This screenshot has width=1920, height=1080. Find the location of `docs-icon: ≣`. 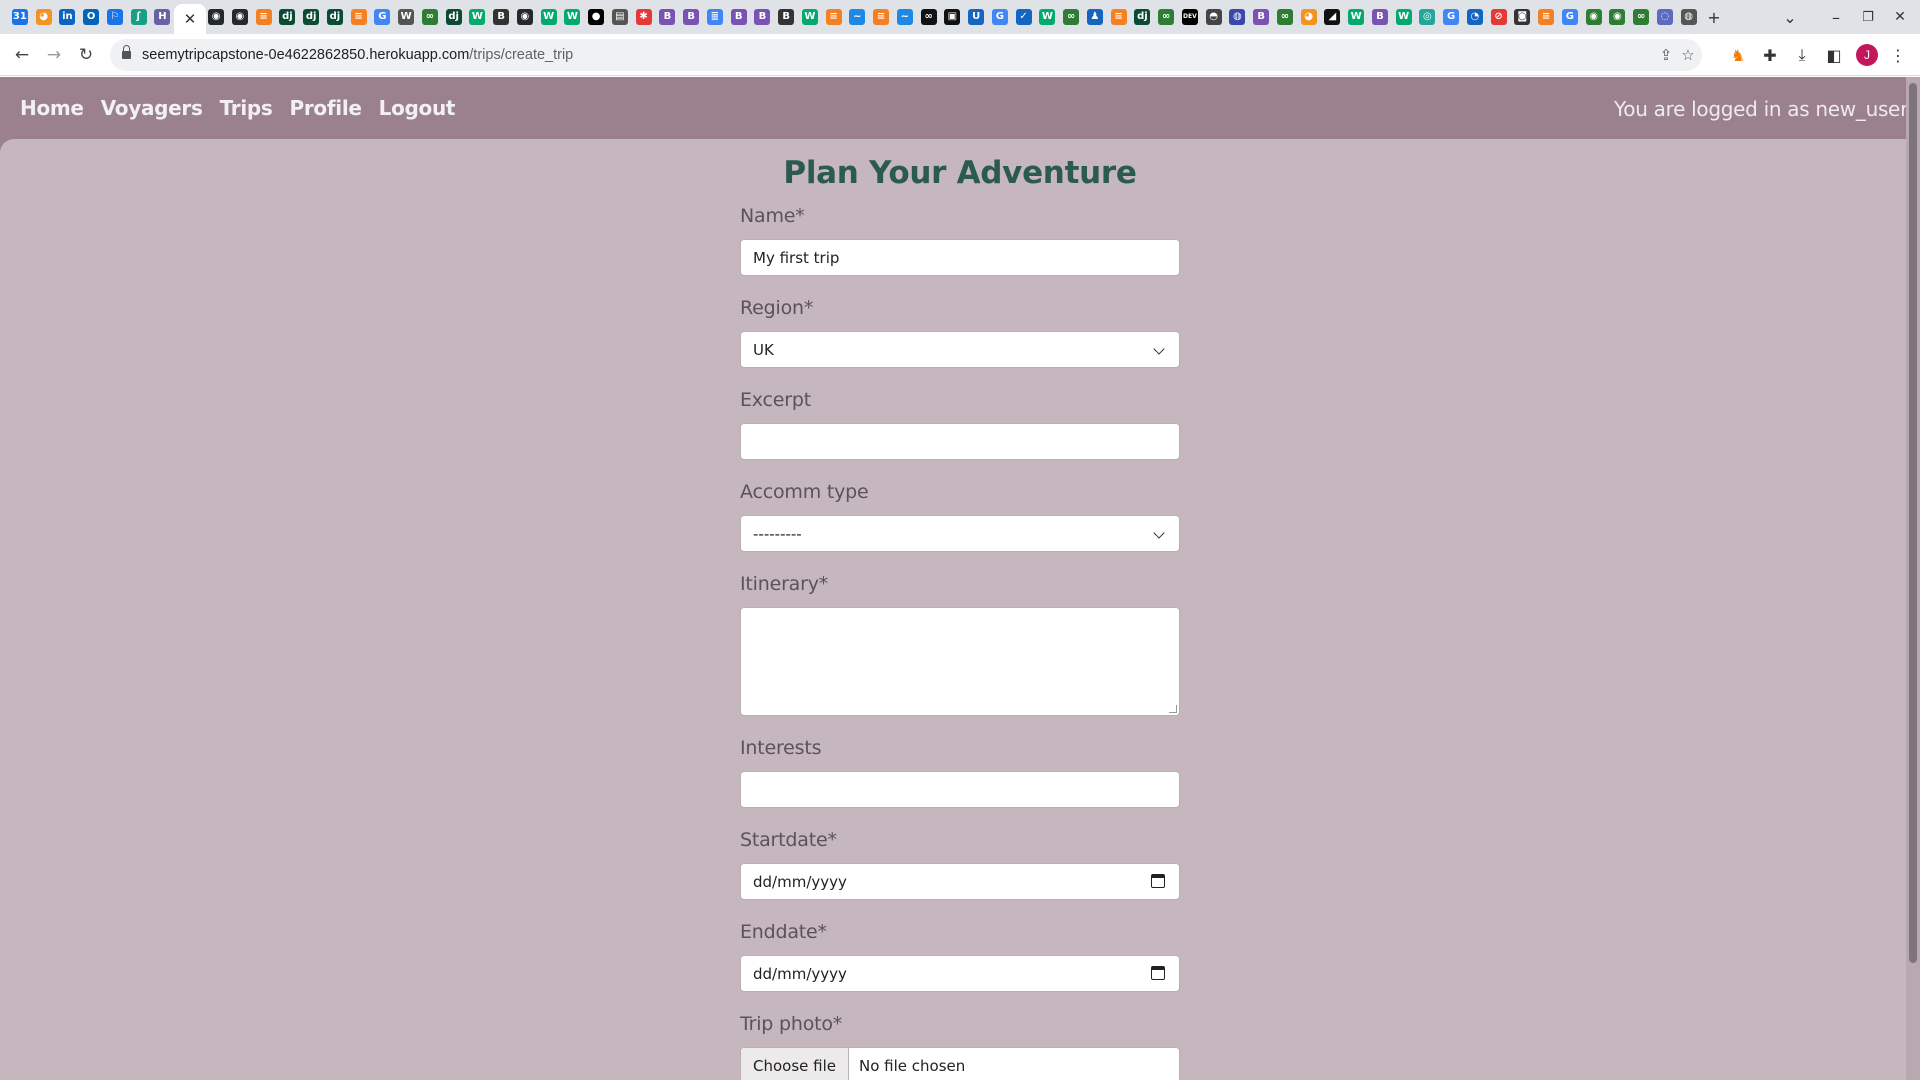

docs-icon: ≣ is located at coordinates (715, 17).